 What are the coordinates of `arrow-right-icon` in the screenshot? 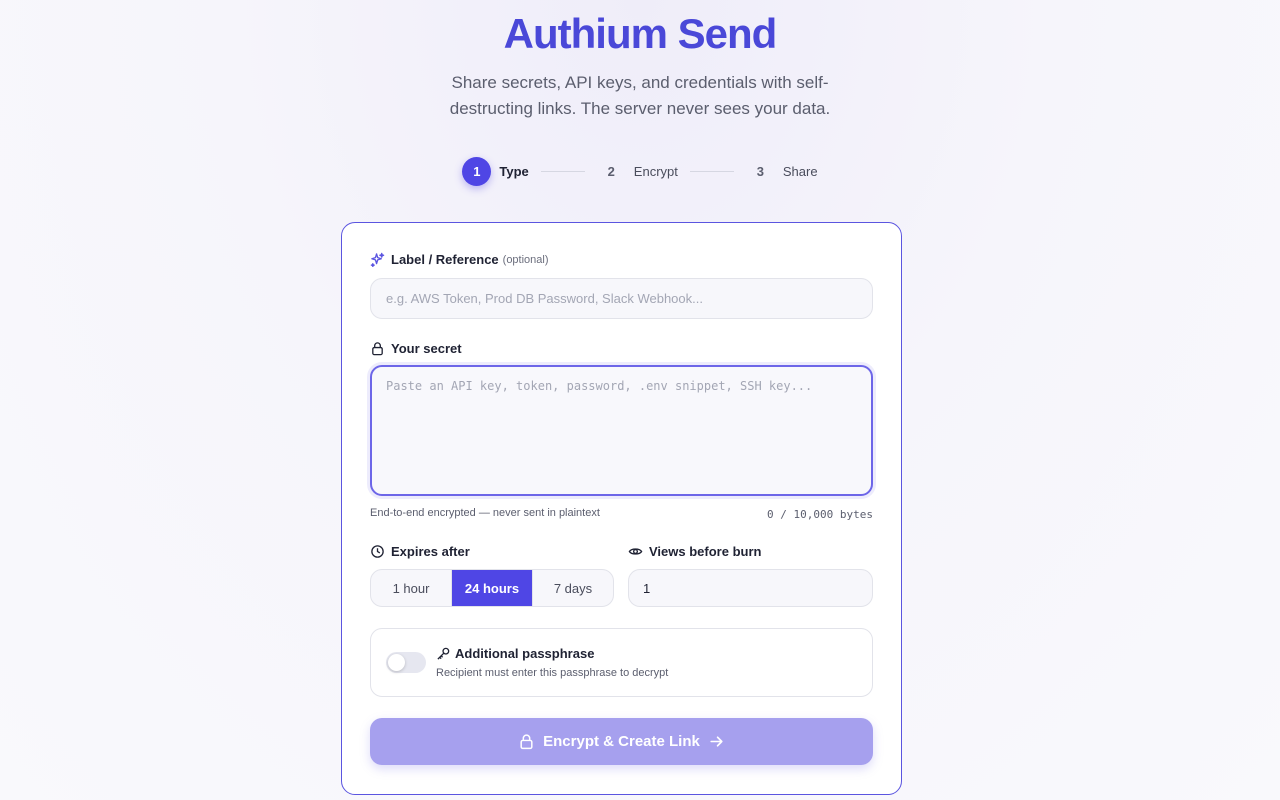 It's located at (716, 741).